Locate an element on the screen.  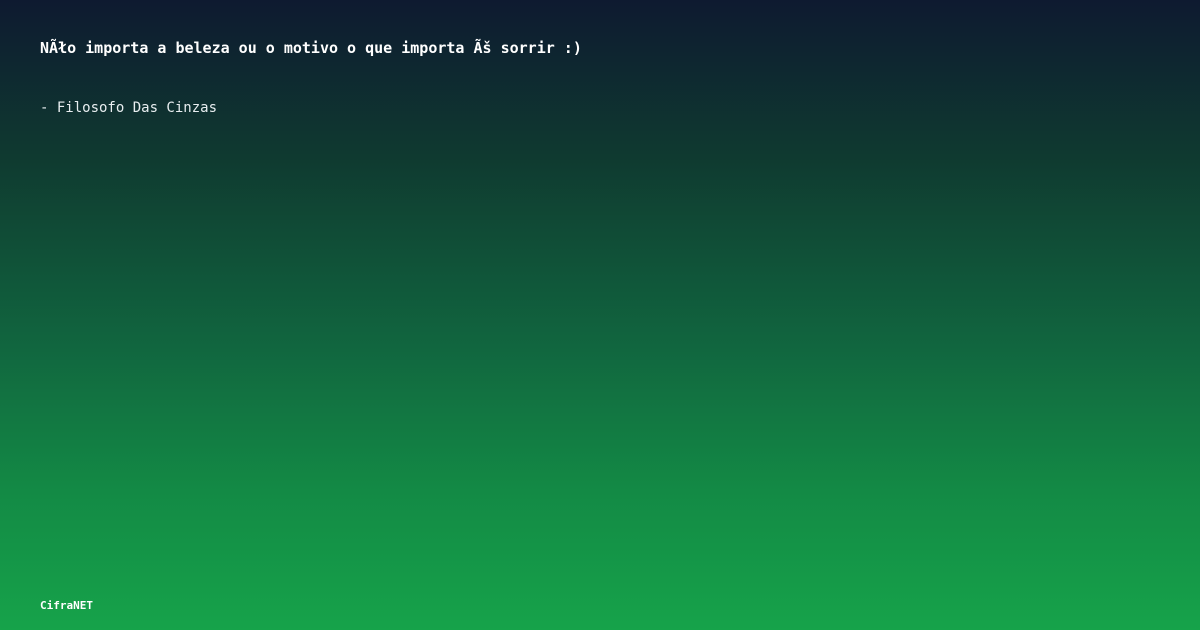
brand-logo-text: CifraNET is located at coordinates (66, 605).